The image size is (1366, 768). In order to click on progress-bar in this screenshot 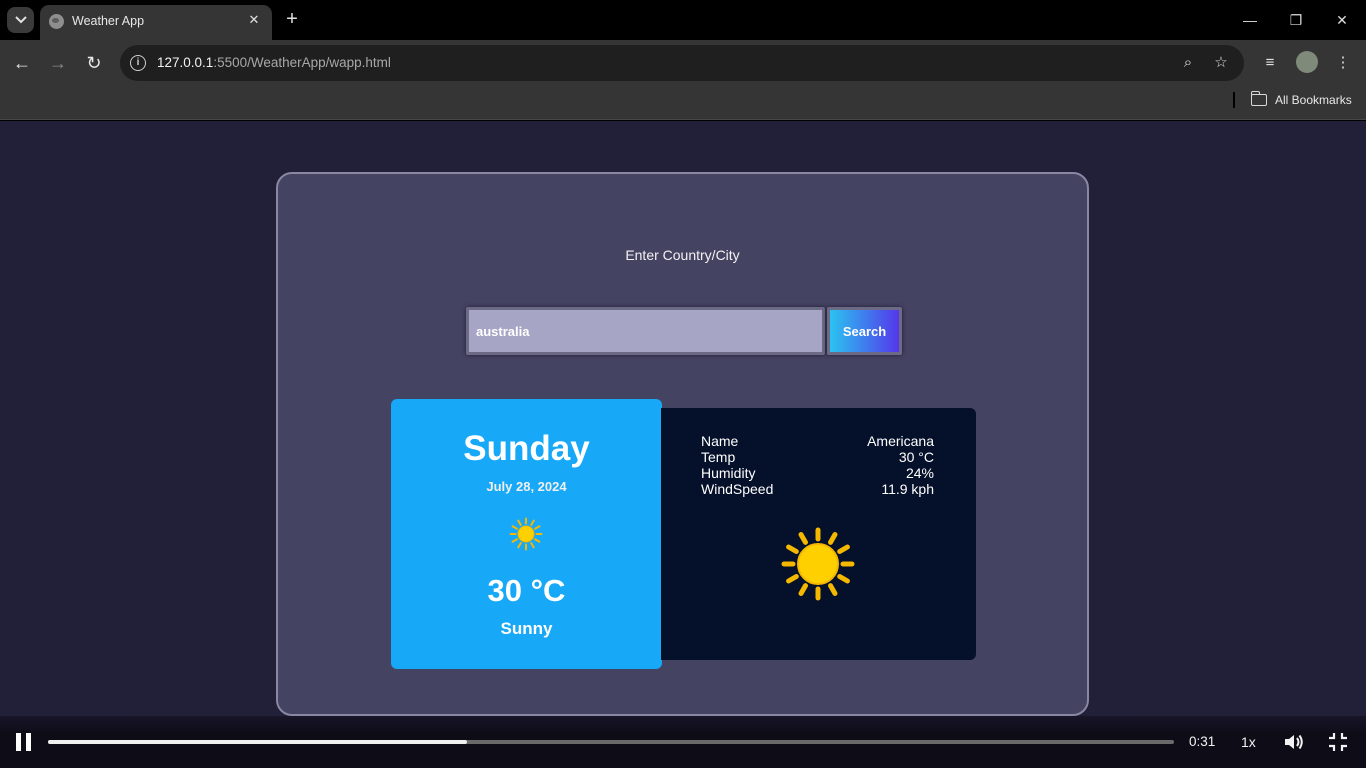, I will do `click(611, 742)`.